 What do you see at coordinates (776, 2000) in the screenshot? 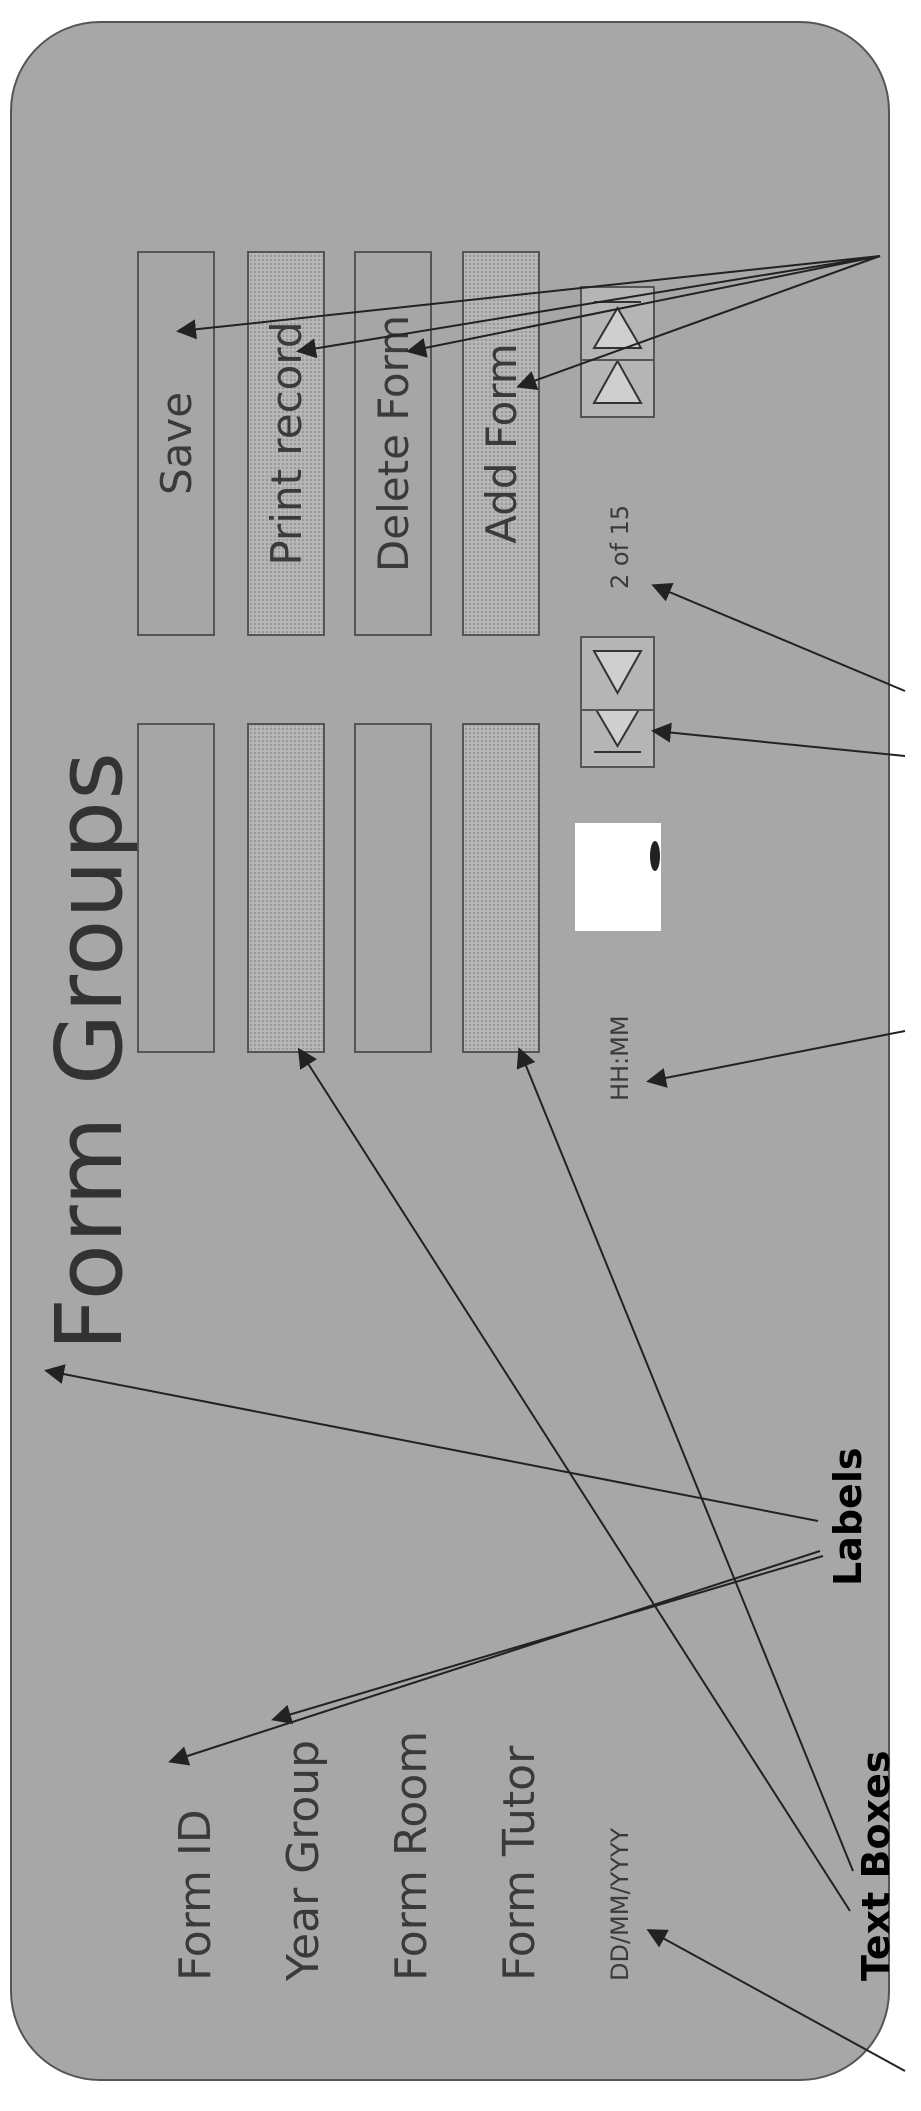
I see `arrow-to-date` at bounding box center [776, 2000].